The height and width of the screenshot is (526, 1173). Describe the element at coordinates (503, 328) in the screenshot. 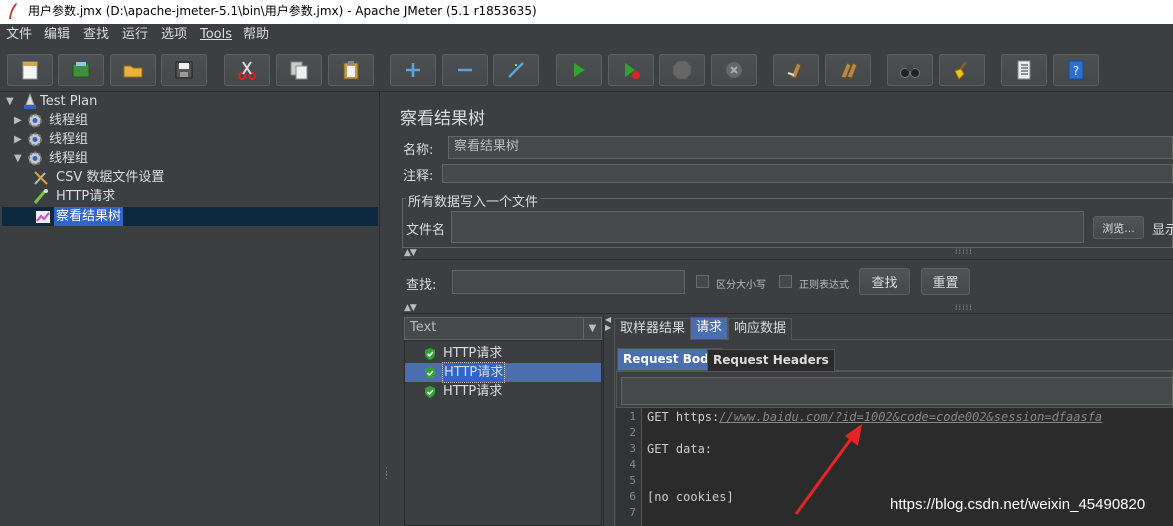

I see `renderer-select: Text ▼` at that location.